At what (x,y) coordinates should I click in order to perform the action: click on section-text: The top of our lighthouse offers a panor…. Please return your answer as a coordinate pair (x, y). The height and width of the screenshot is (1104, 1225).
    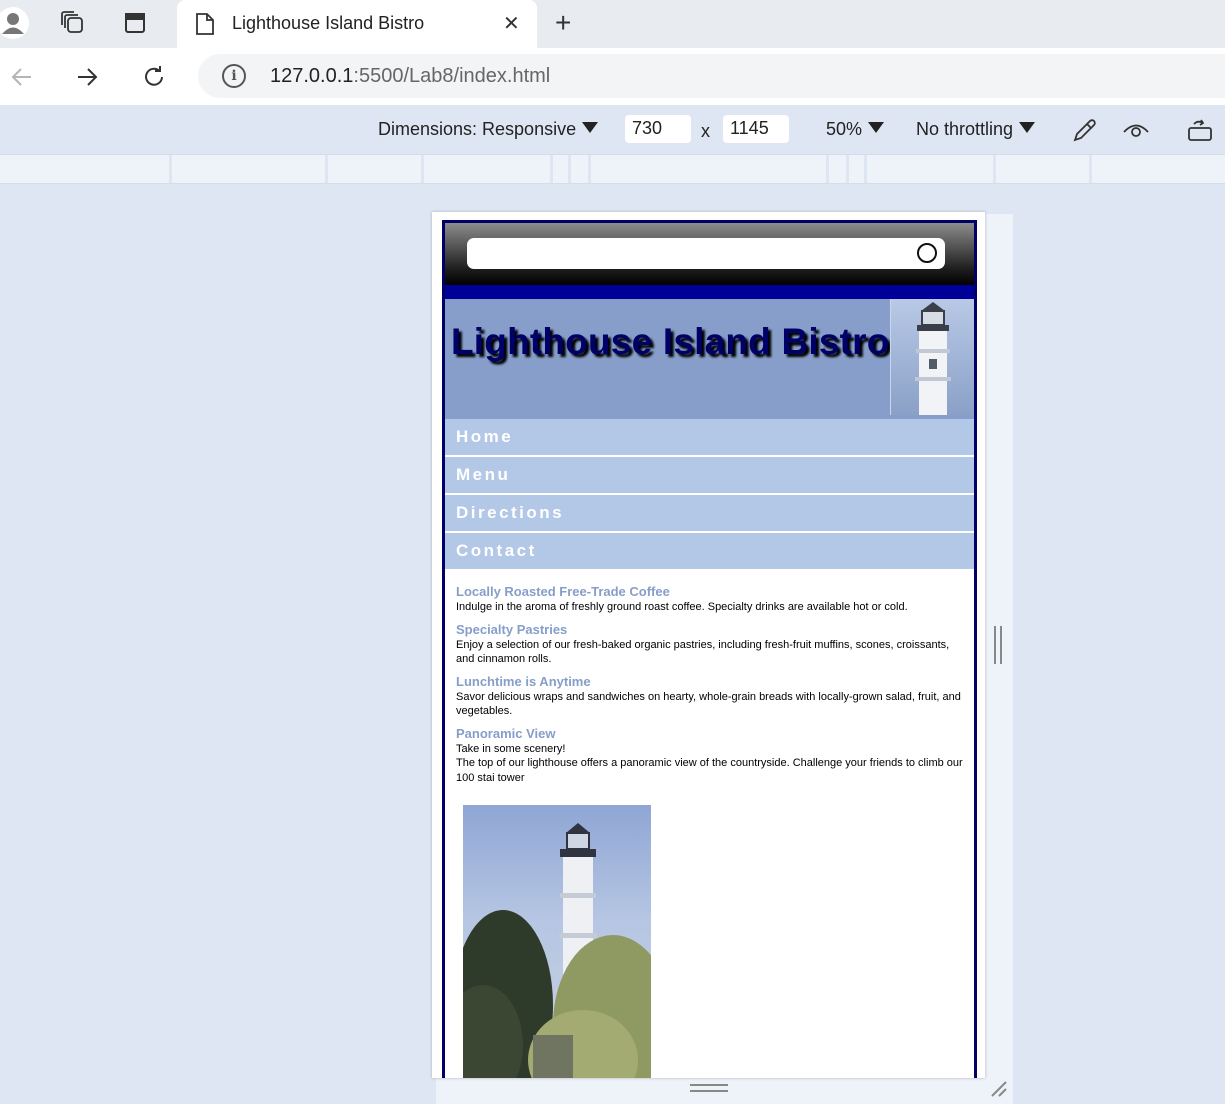
    Looking at the image, I should click on (709, 770).